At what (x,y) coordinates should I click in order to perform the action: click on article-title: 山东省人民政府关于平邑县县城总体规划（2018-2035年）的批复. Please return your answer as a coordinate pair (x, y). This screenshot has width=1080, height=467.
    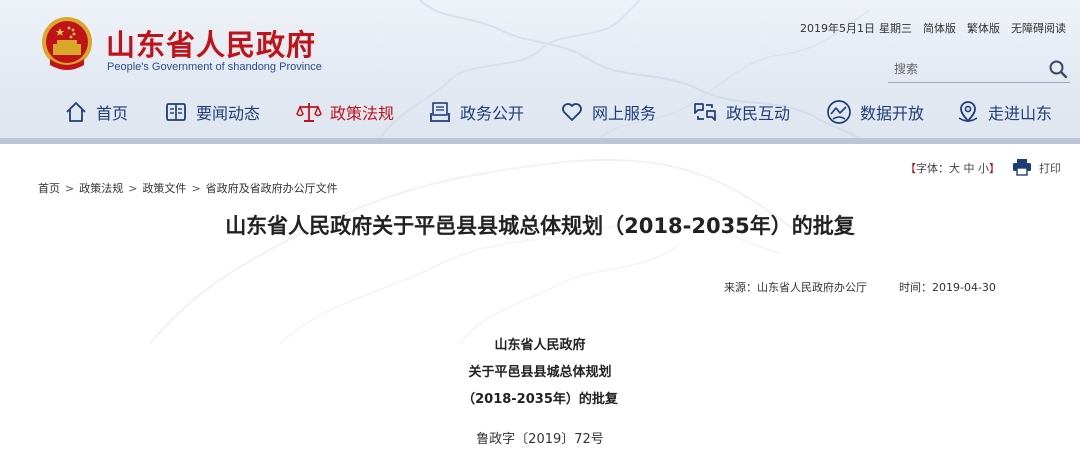
    Looking at the image, I should click on (540, 226).